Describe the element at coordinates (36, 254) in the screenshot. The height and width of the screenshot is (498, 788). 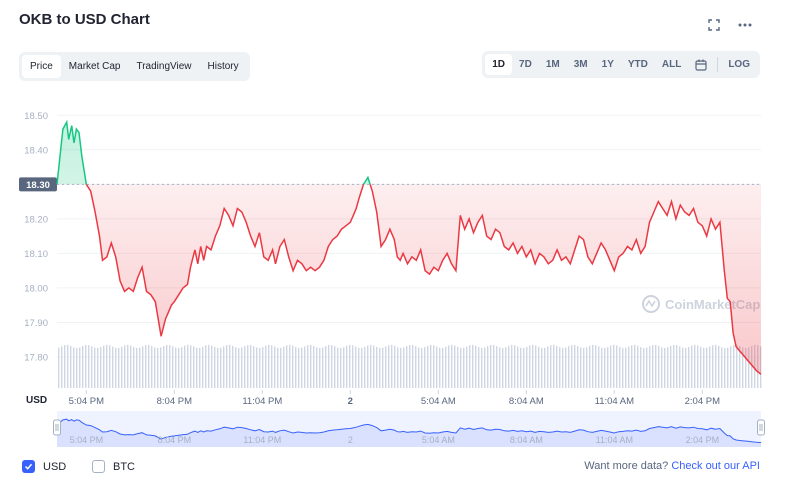
I see `y-tick-label: 18.10` at that location.